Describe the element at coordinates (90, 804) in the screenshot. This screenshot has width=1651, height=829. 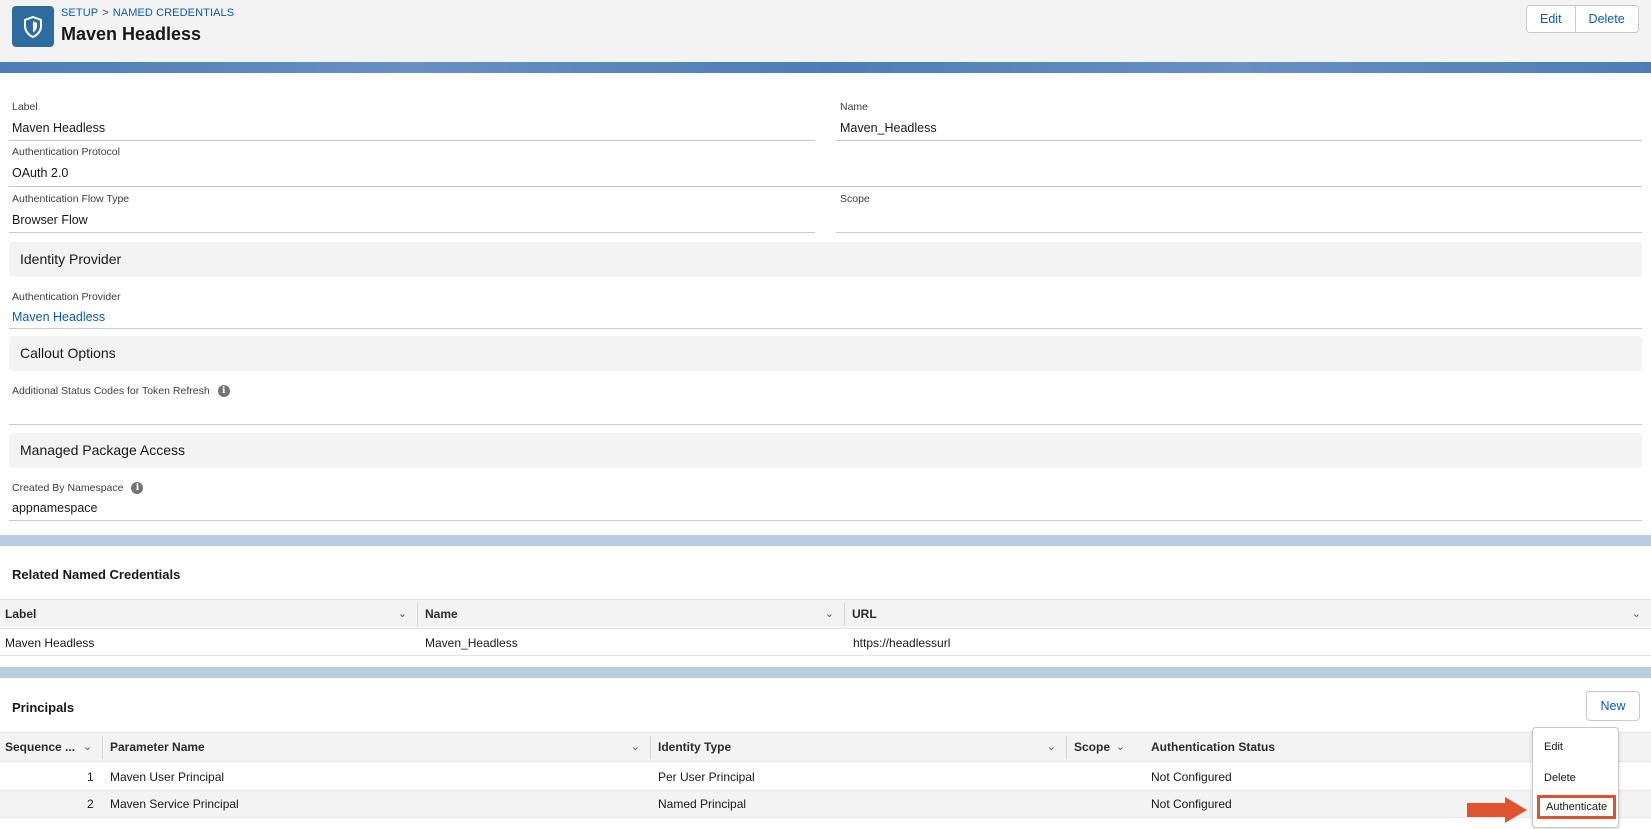
I see `principal-row-2-sequence: 2` at that location.